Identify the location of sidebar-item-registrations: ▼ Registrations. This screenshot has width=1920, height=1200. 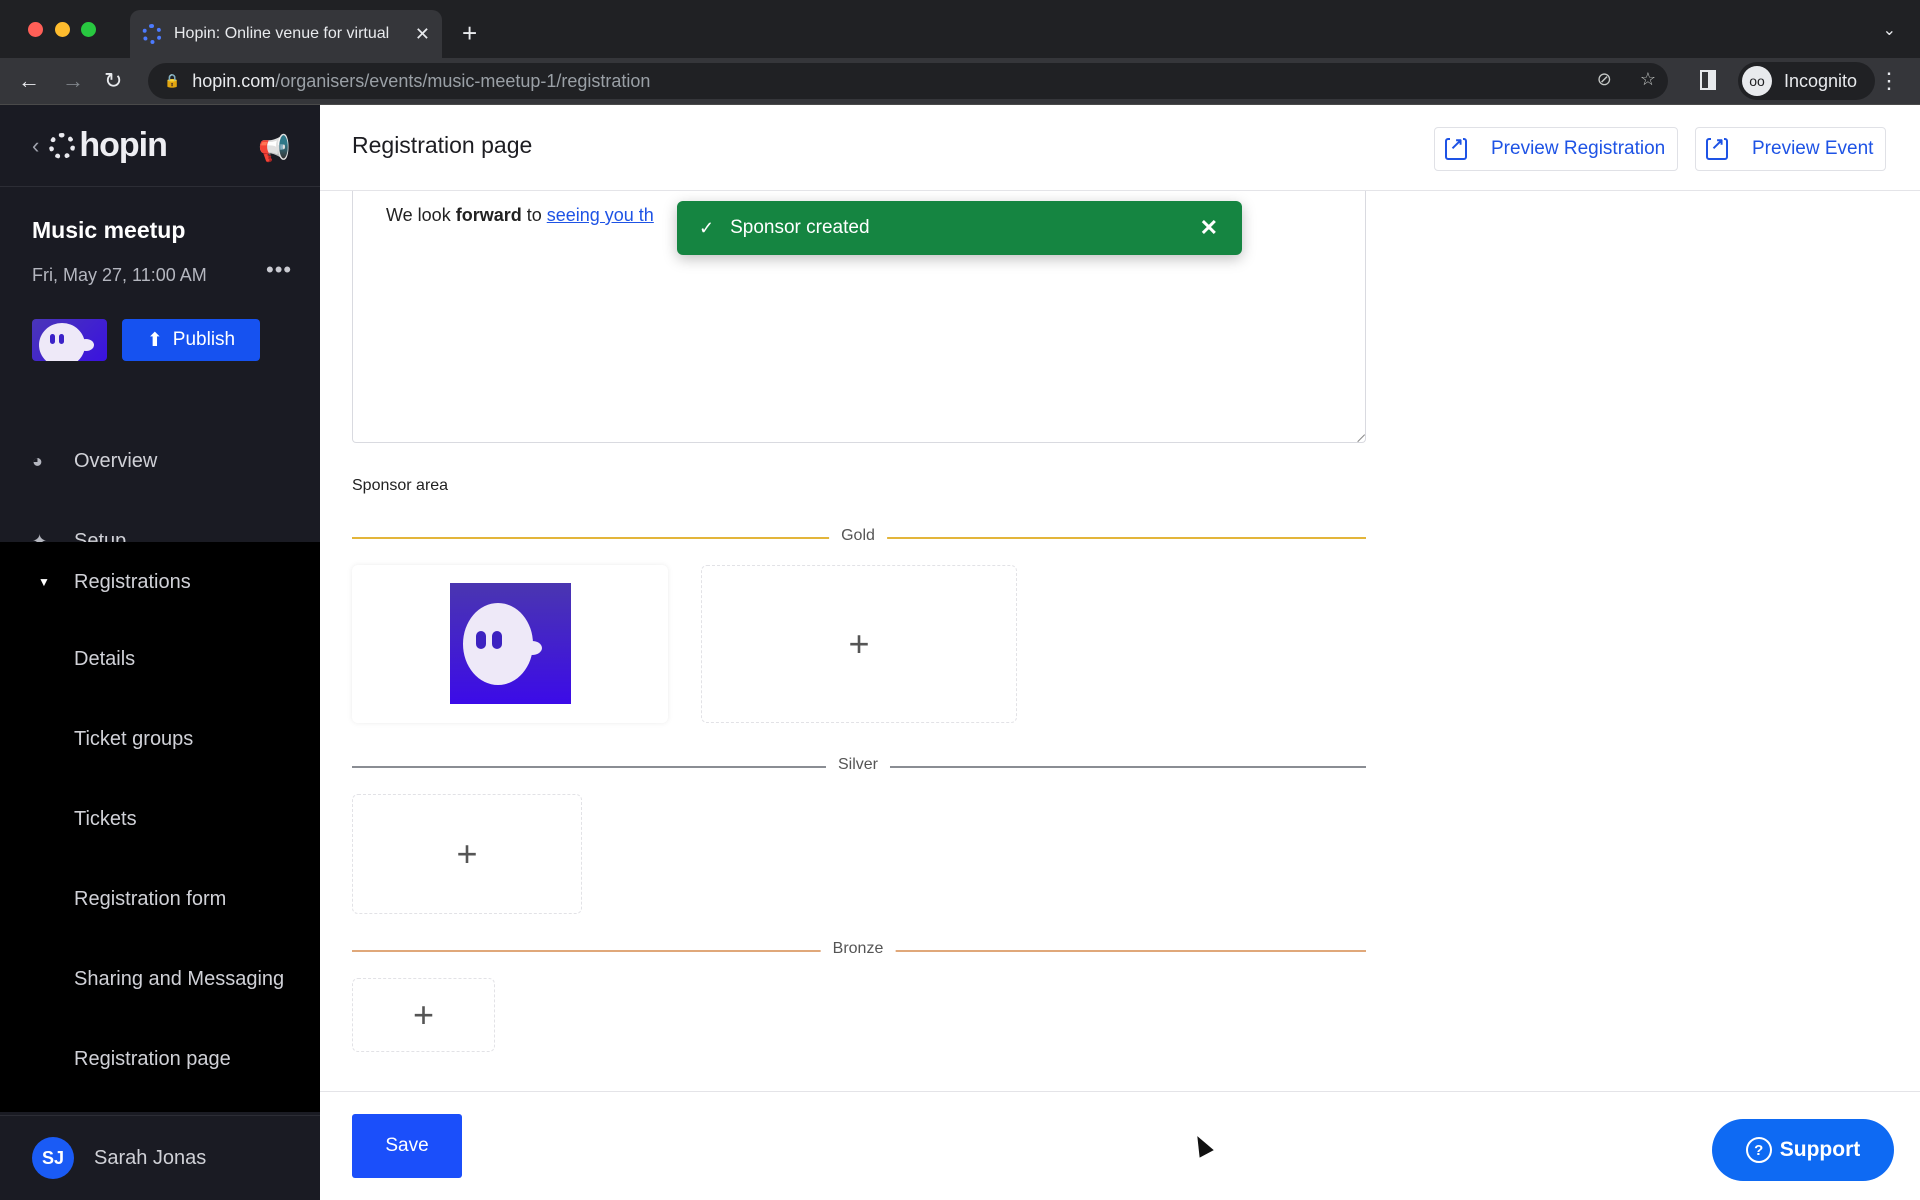
(160, 582).